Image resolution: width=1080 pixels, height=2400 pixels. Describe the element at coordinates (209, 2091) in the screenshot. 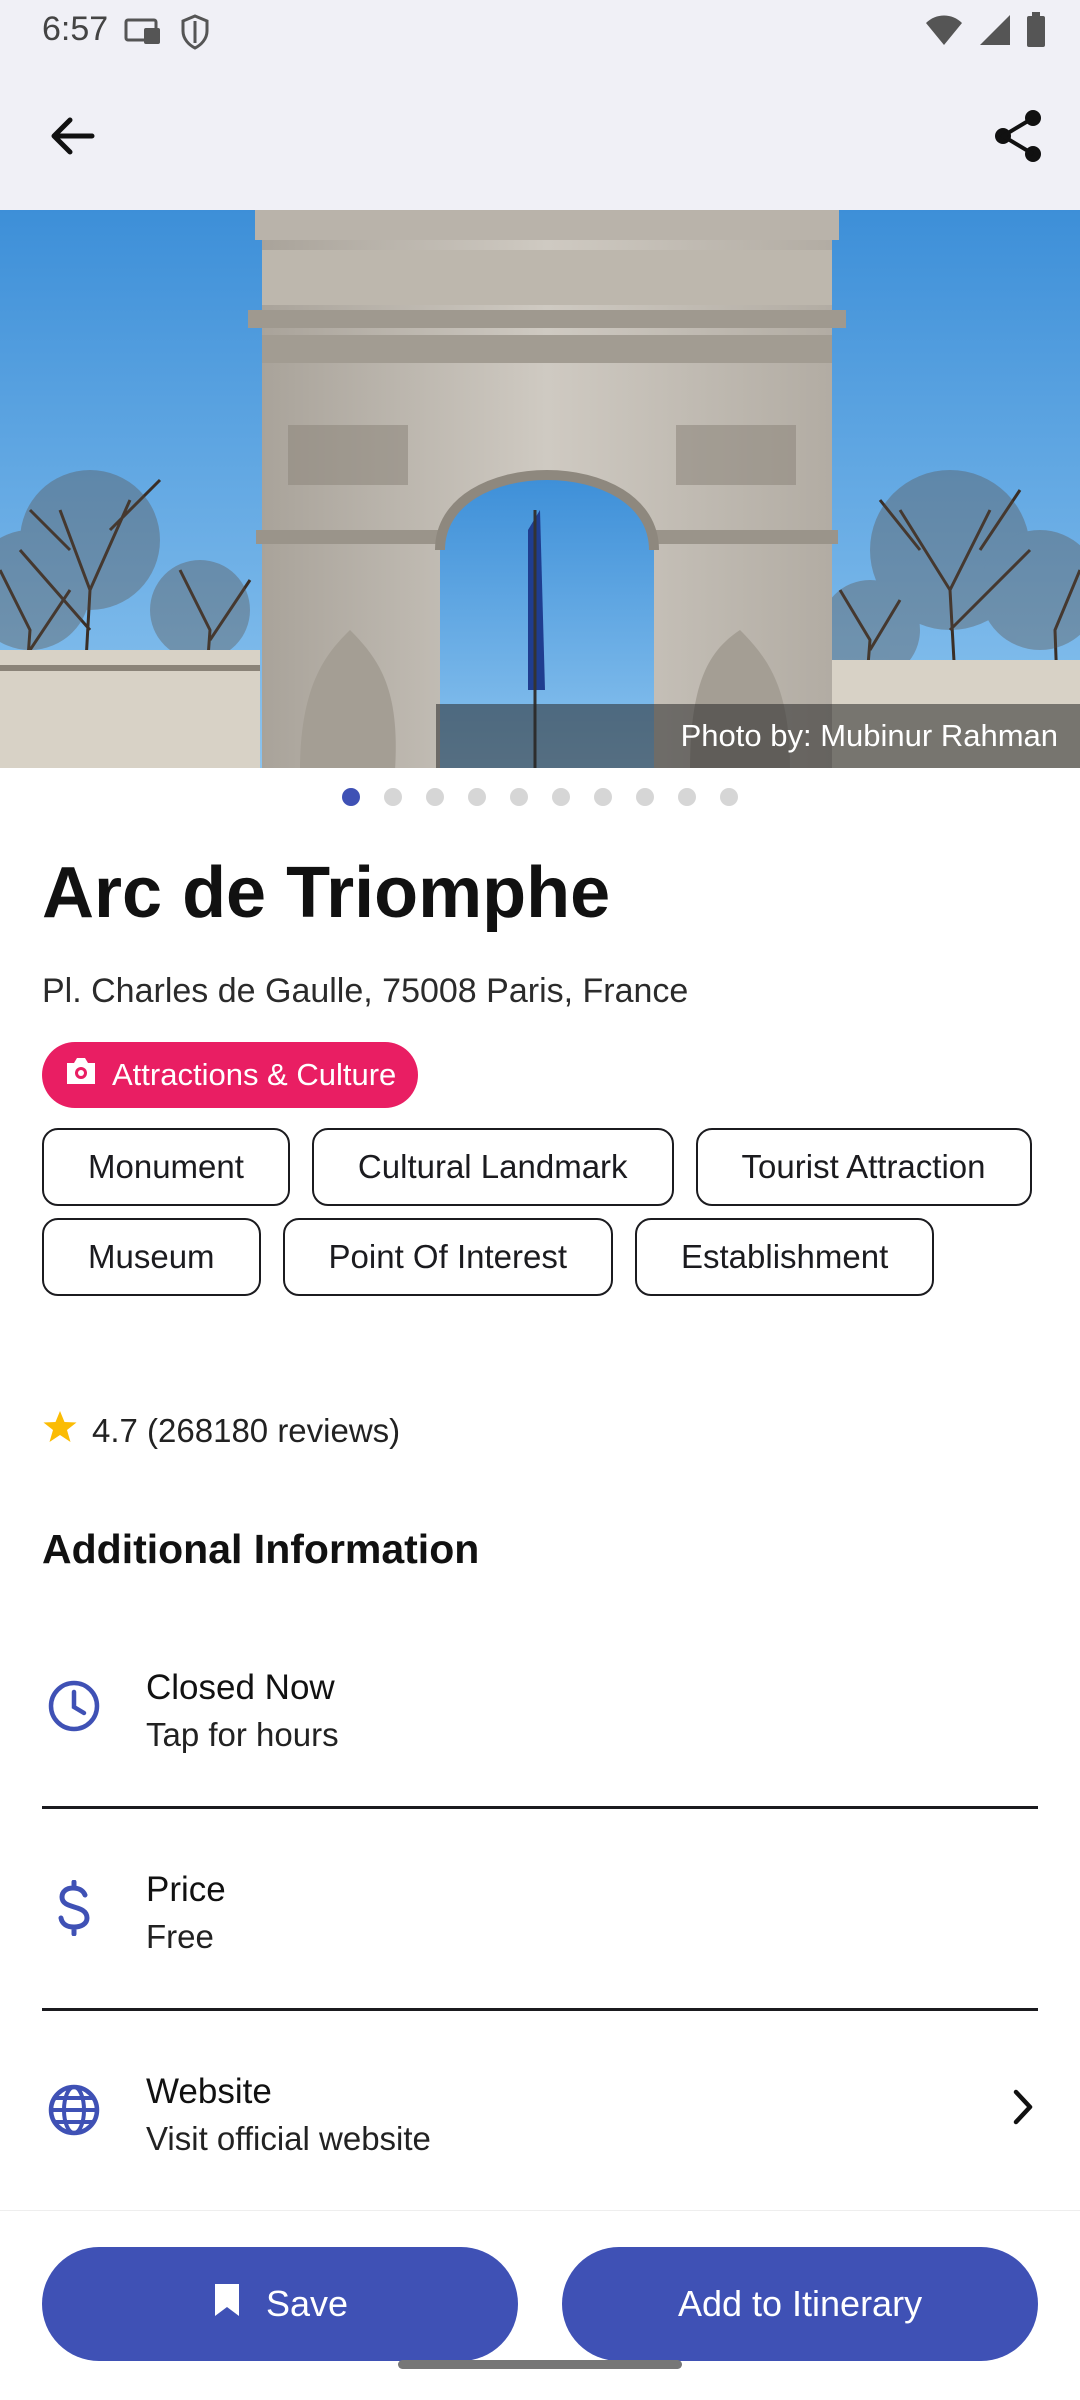

I see `website-label: Website` at that location.